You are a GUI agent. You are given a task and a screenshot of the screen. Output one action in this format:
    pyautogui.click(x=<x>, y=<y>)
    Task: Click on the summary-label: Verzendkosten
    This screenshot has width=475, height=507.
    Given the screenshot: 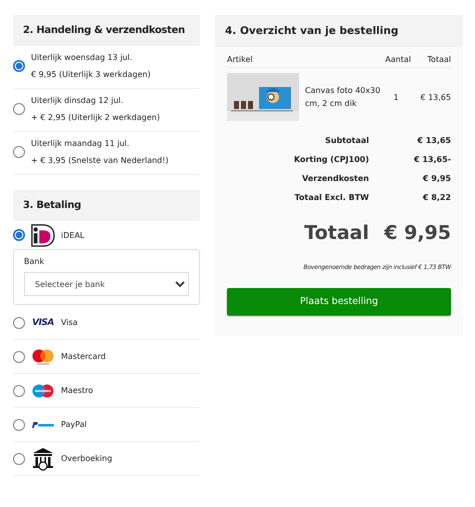 What is the action you would take?
    pyautogui.click(x=335, y=178)
    